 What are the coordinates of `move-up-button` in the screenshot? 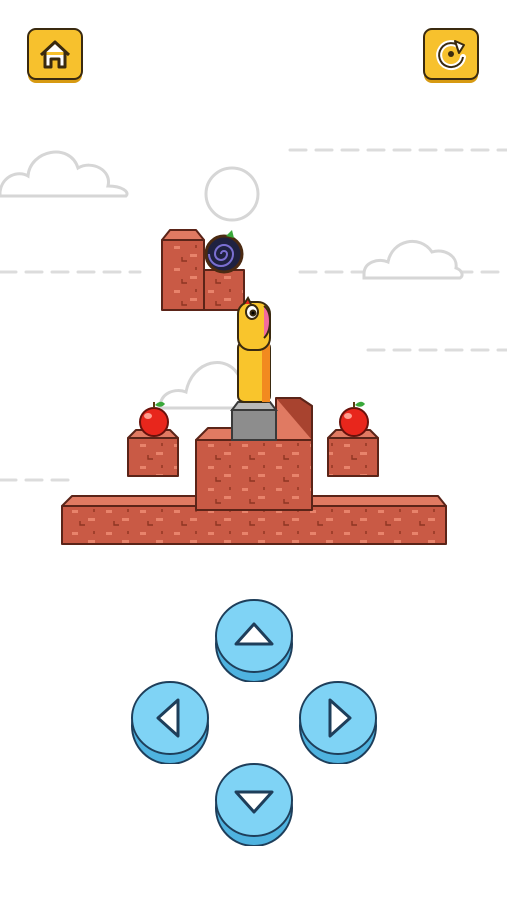 It's located at (254, 640).